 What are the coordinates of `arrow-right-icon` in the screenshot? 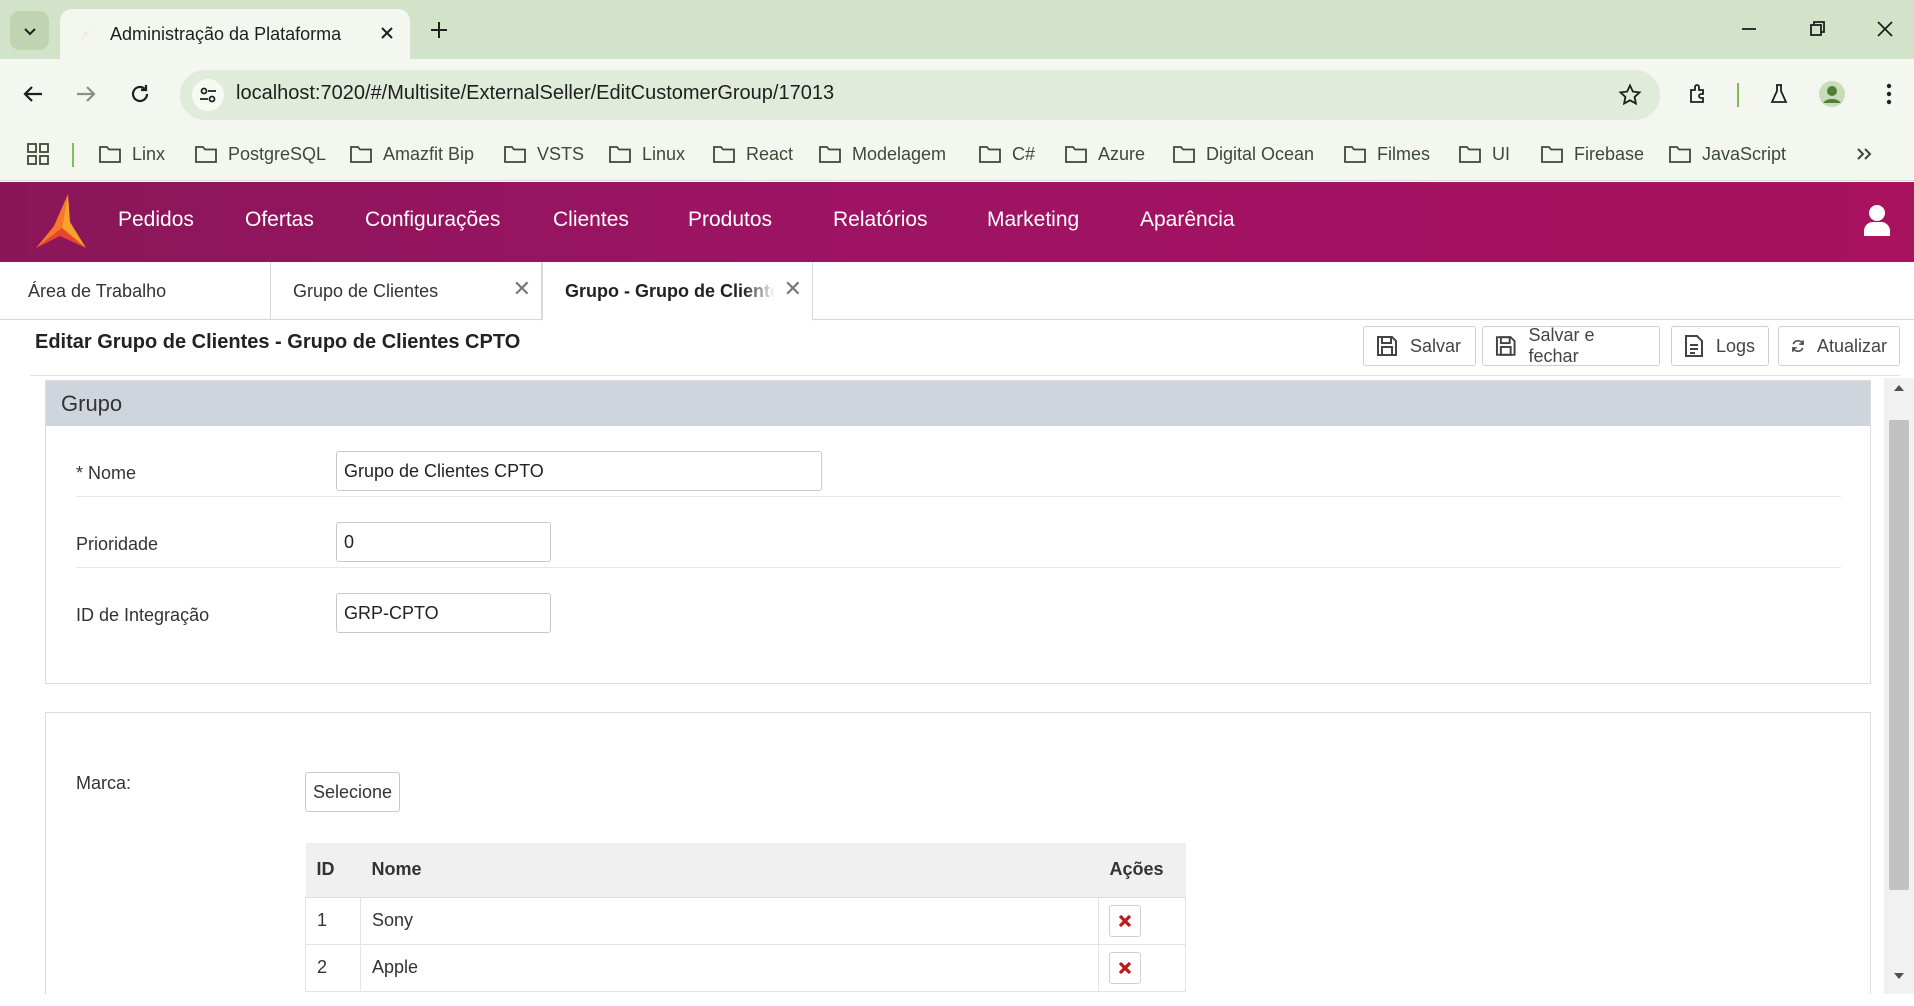 It's located at (86, 94).